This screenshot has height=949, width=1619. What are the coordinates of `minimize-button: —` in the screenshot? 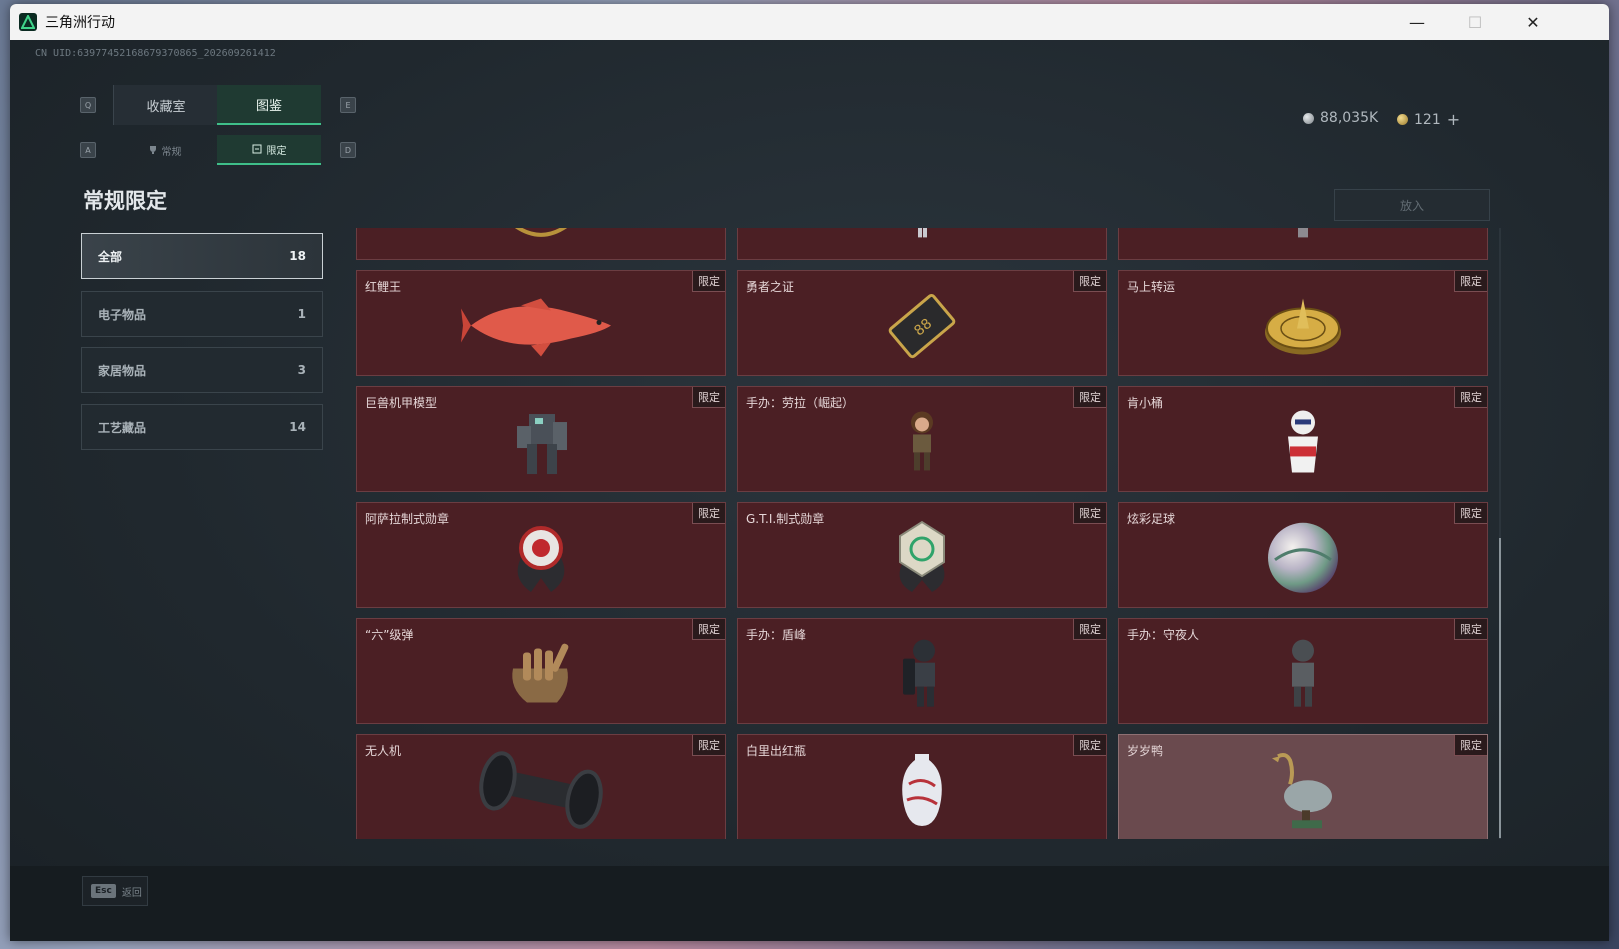 It's located at (1417, 22).